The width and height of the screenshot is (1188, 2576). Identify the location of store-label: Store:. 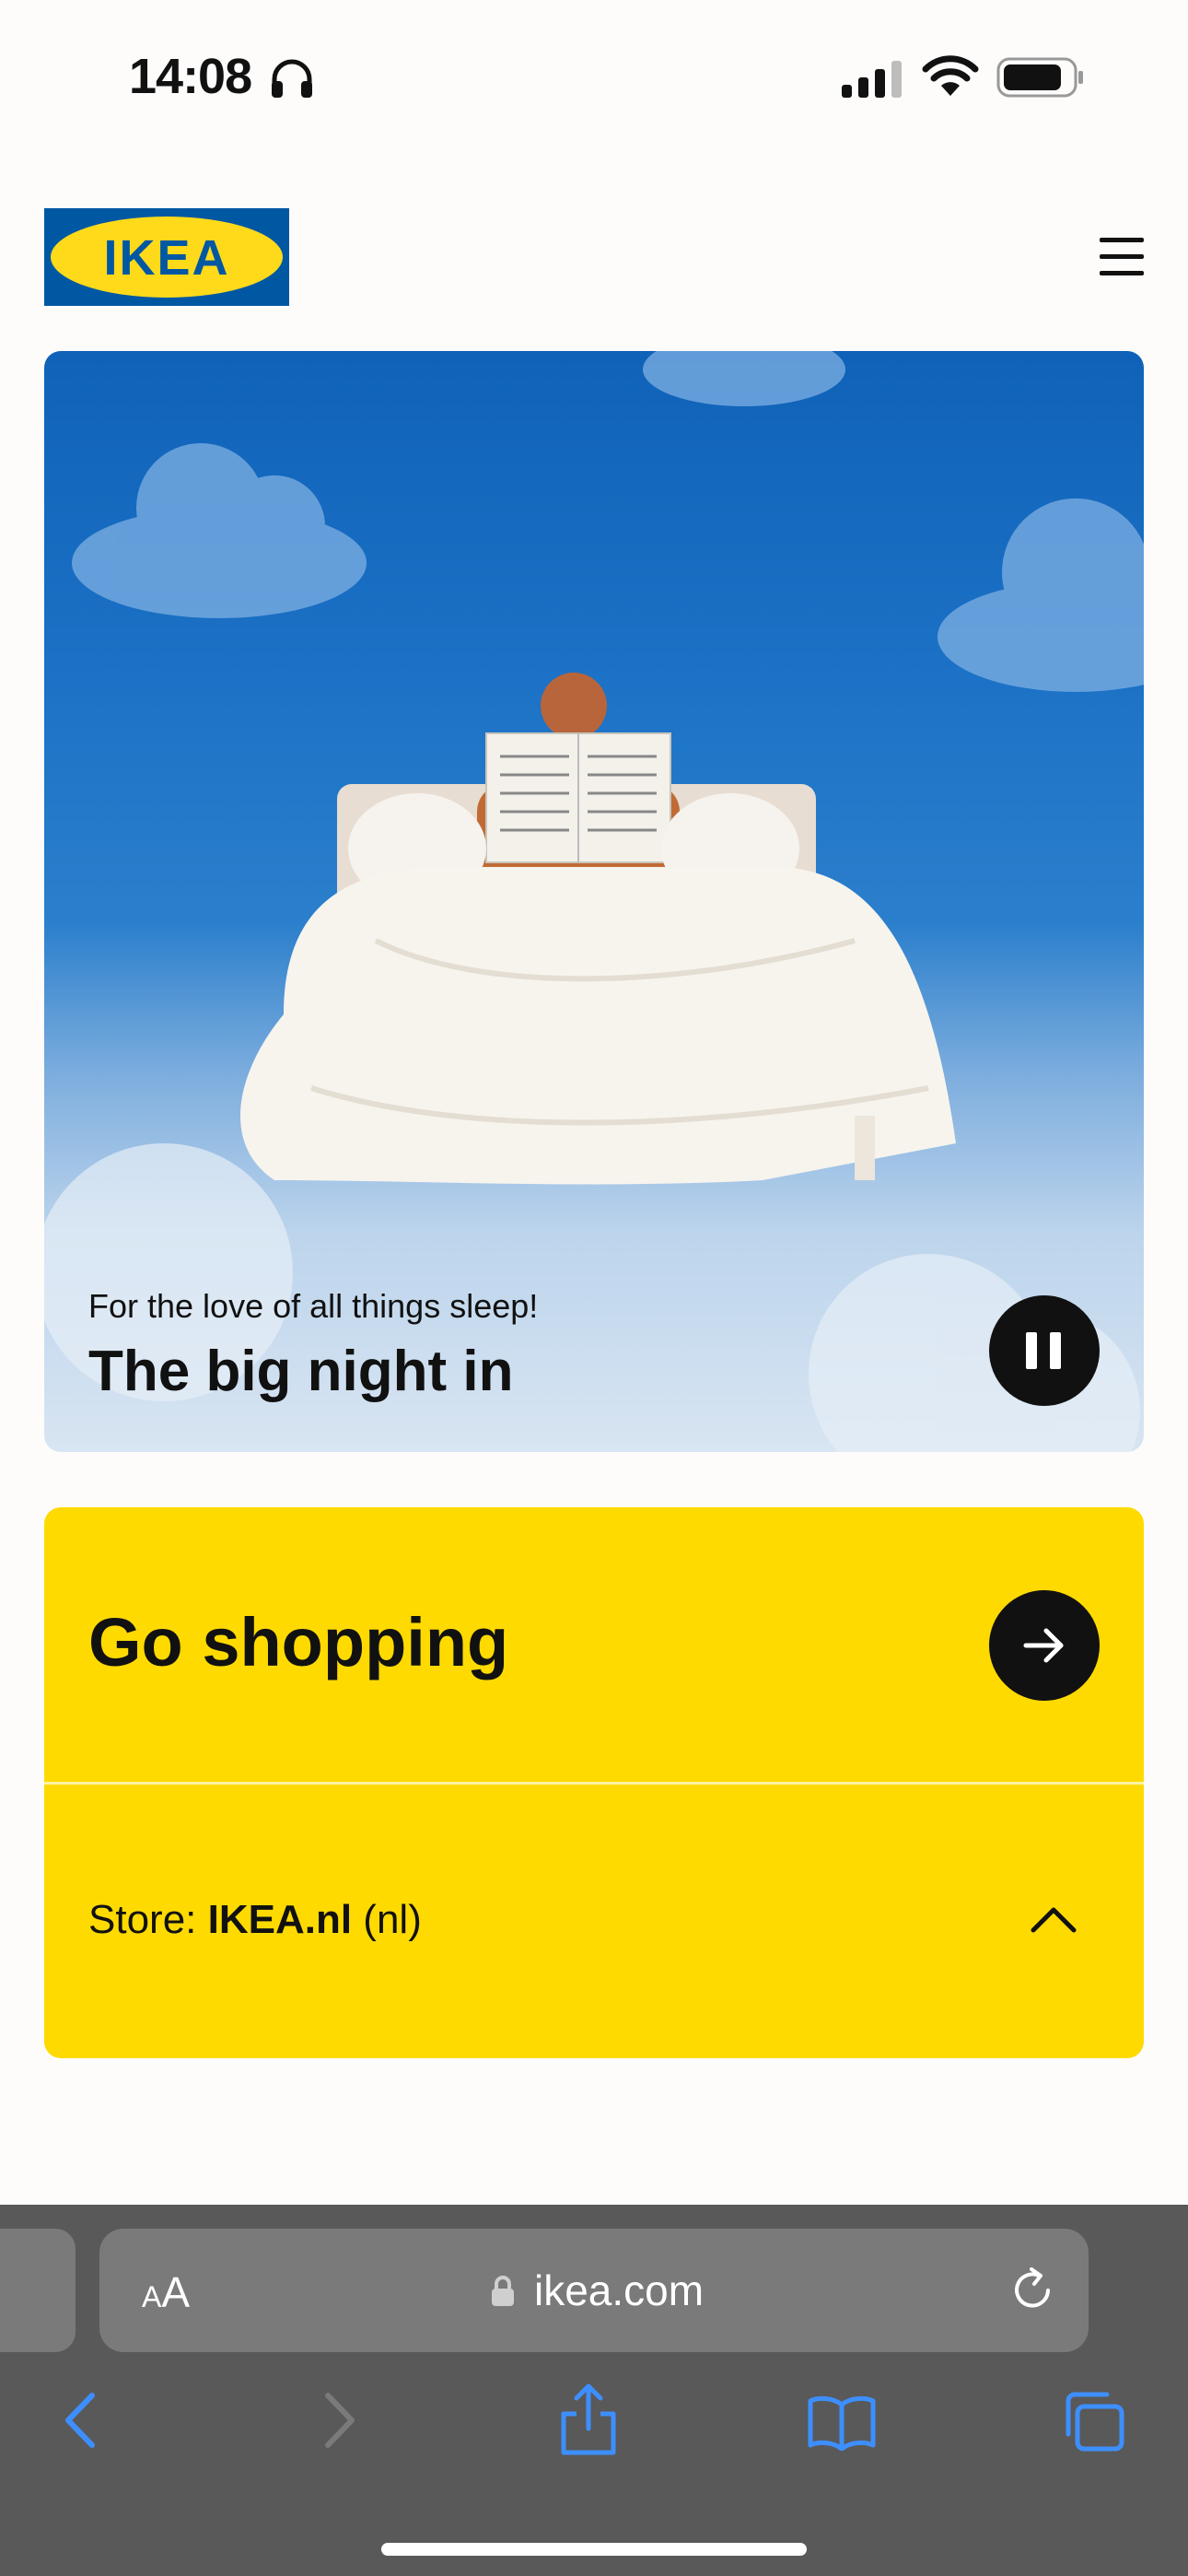
(148, 1920).